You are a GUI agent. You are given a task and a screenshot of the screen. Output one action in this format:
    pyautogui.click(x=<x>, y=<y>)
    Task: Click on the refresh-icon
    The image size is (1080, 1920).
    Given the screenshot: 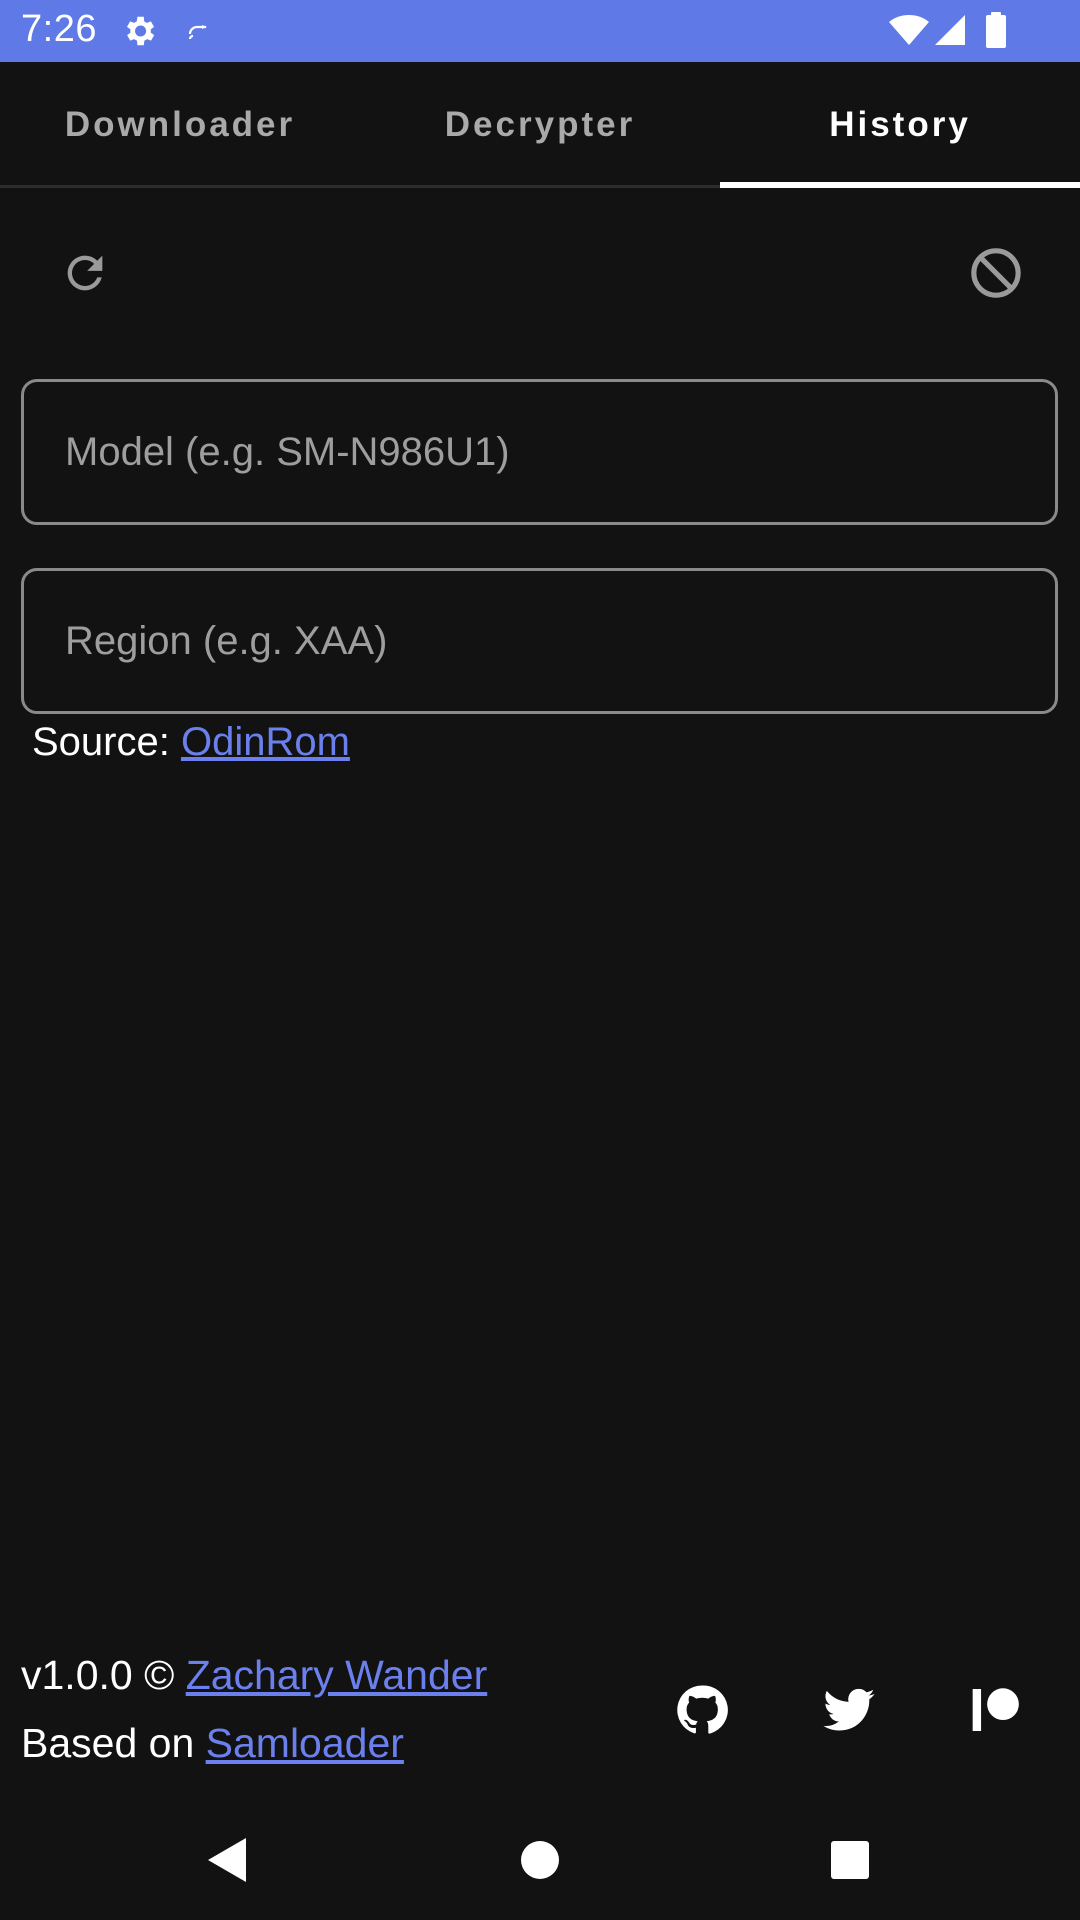 What is the action you would take?
    pyautogui.click(x=85, y=273)
    